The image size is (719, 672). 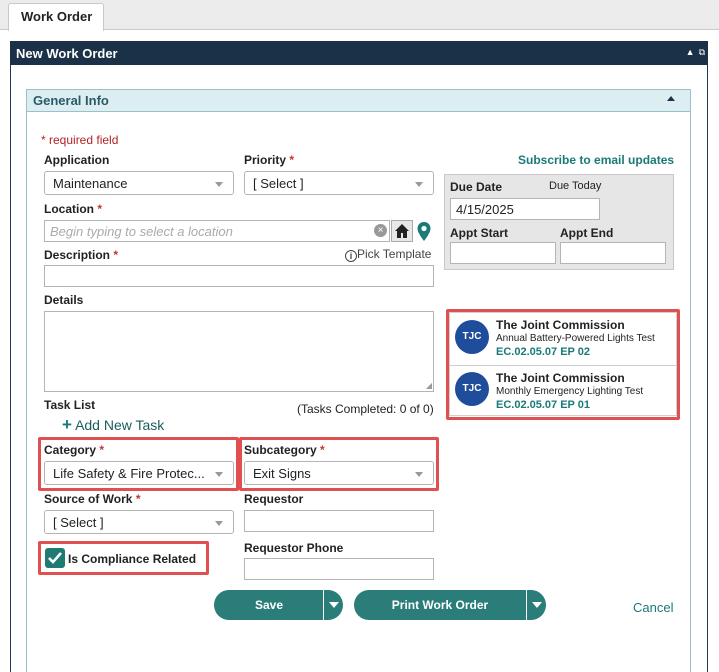 I want to click on save-button: Save, so click(x=278, y=605).